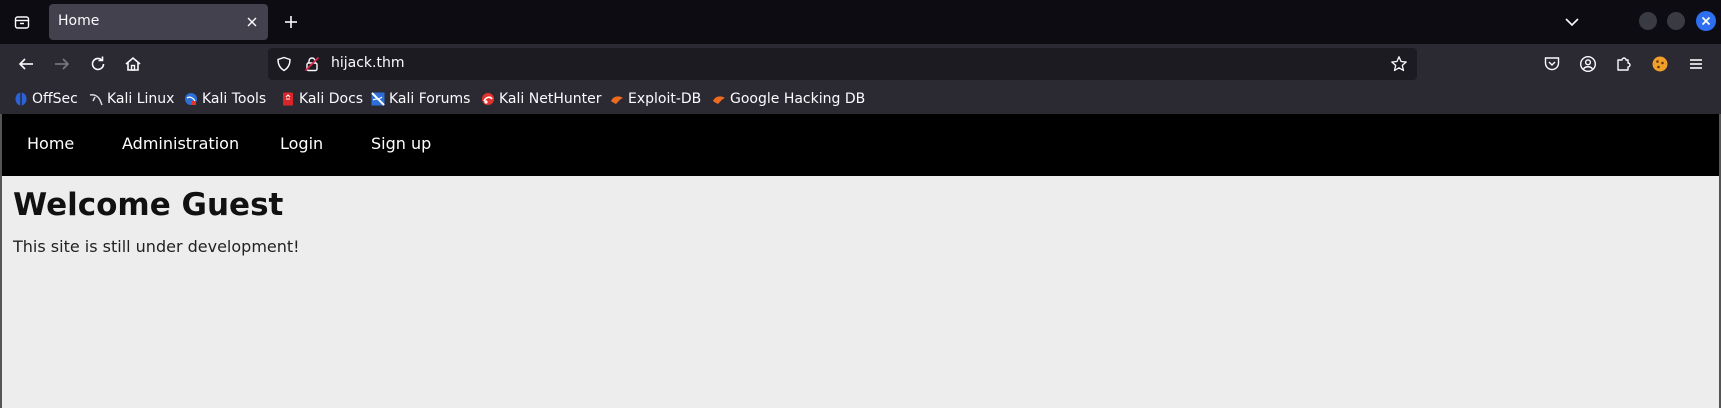 The height and width of the screenshot is (408, 1721). I want to click on bookmark-google-hacking-db: Google Hacking DB, so click(788, 99).